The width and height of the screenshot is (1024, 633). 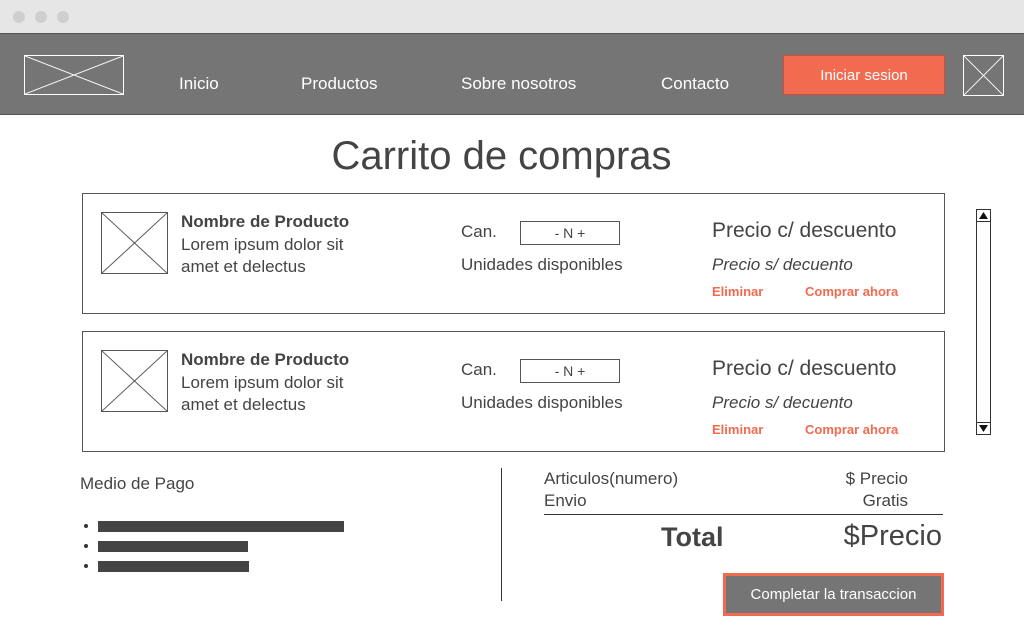 What do you see at coordinates (19, 17) in the screenshot?
I see `window-close-dot` at bounding box center [19, 17].